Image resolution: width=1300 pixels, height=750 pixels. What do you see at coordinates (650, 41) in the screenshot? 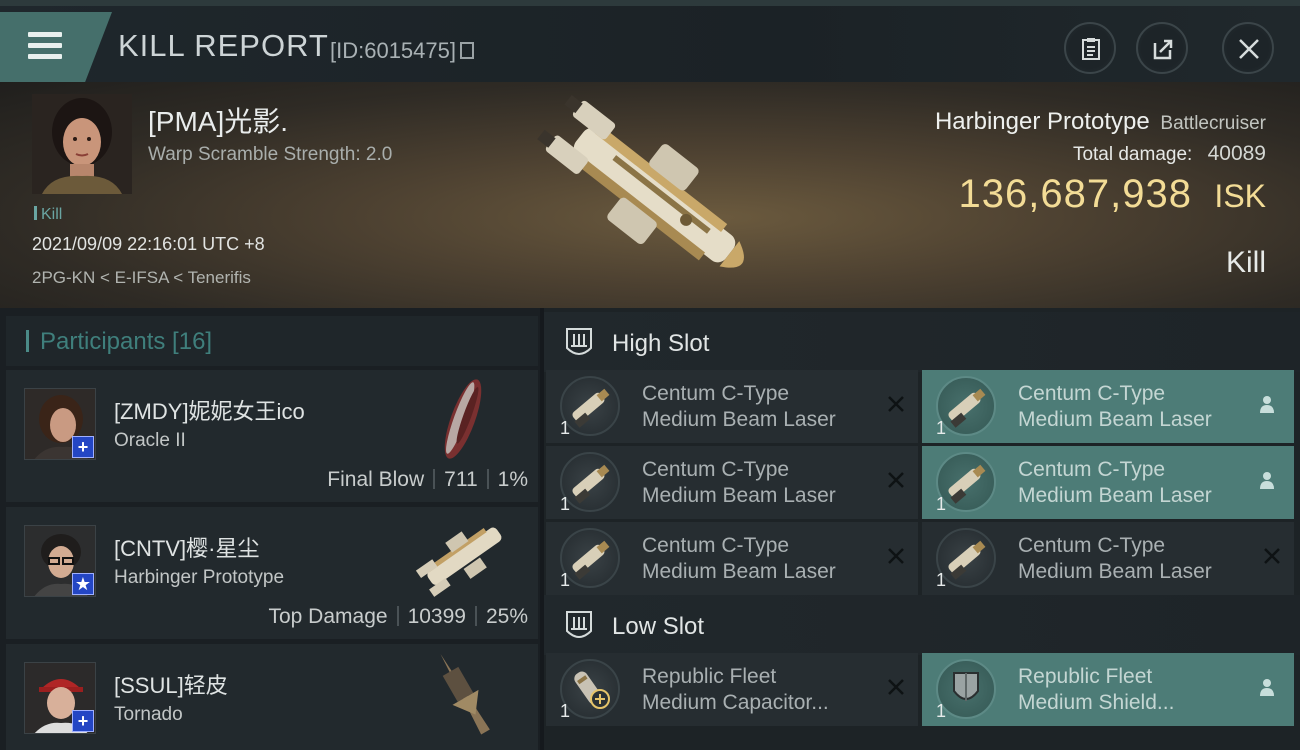
I see `header-bar: KILL REPORT [ID:6015475]` at bounding box center [650, 41].